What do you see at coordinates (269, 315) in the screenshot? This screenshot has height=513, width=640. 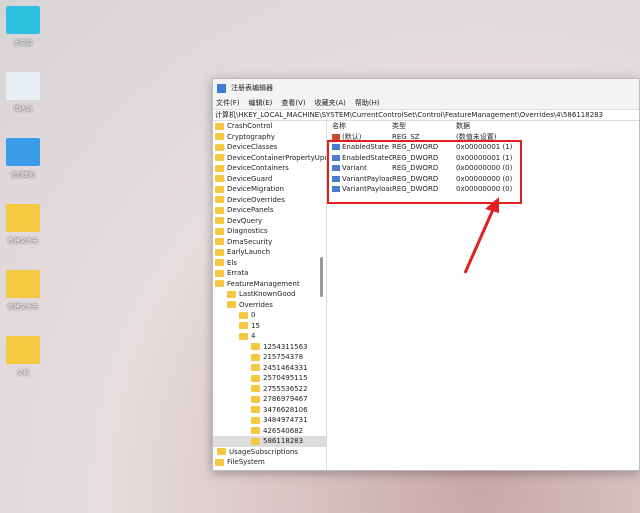 I see `tree-item: 0` at bounding box center [269, 315].